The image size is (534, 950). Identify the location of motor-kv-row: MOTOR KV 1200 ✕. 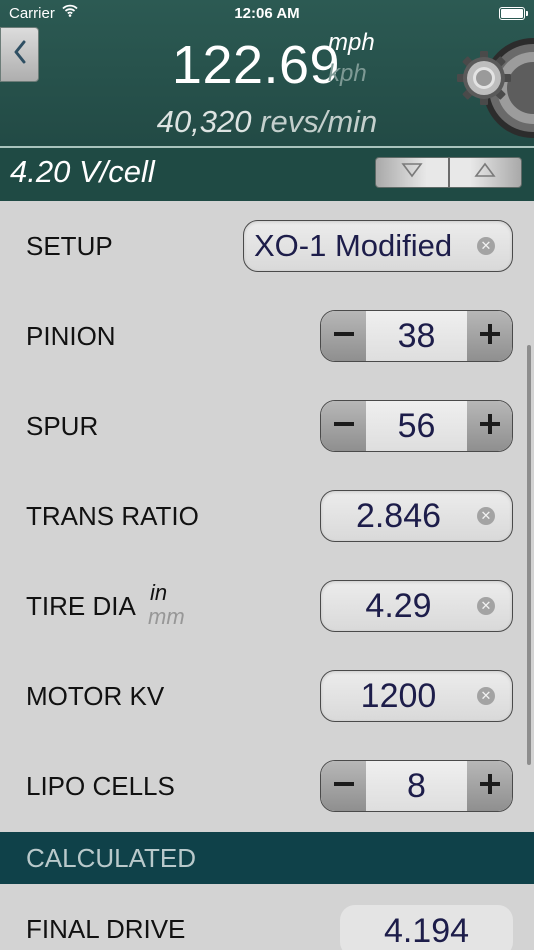
(267, 696).